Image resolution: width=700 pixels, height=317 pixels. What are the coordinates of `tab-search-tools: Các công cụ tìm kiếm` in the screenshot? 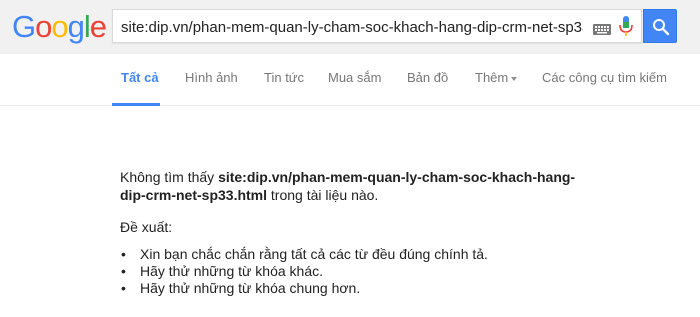 It's located at (604, 78).